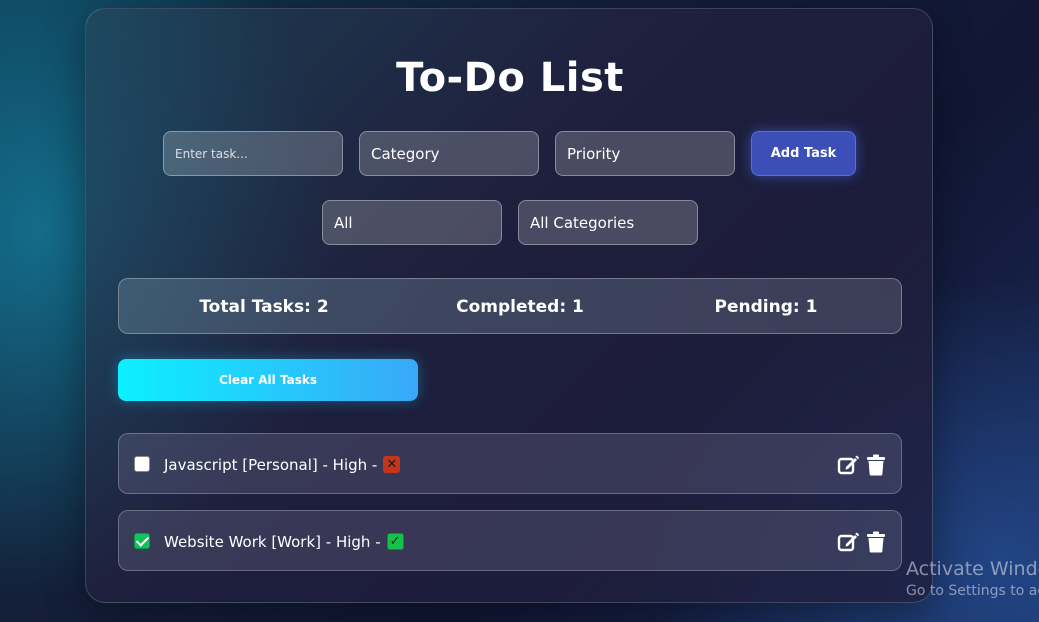  I want to click on status-filter-select: All, so click(412, 222).